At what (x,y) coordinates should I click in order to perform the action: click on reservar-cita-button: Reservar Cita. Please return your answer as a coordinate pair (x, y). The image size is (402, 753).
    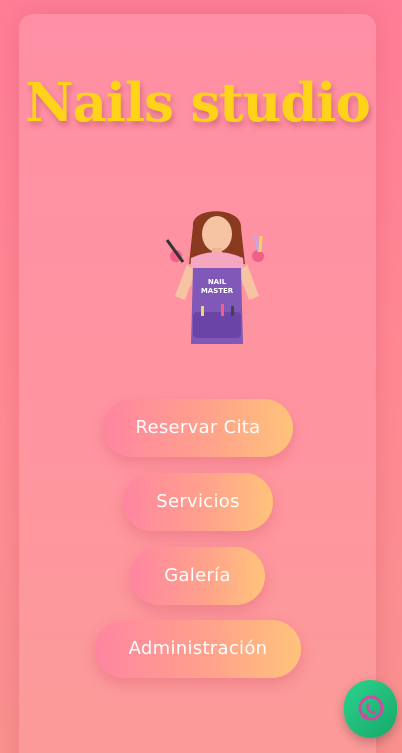
    Looking at the image, I should click on (198, 428).